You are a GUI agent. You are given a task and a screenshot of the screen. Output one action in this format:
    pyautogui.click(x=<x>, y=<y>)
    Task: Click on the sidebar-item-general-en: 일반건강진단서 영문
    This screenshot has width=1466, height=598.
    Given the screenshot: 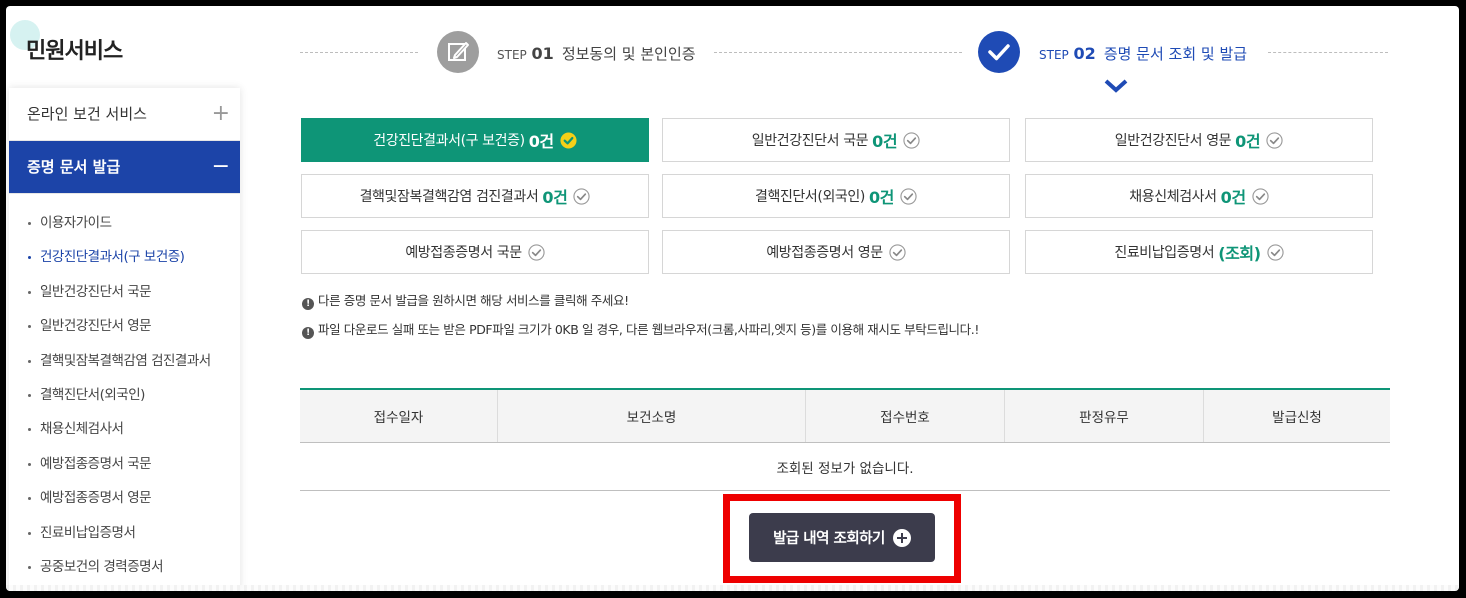 What is the action you would take?
    pyautogui.click(x=124, y=326)
    